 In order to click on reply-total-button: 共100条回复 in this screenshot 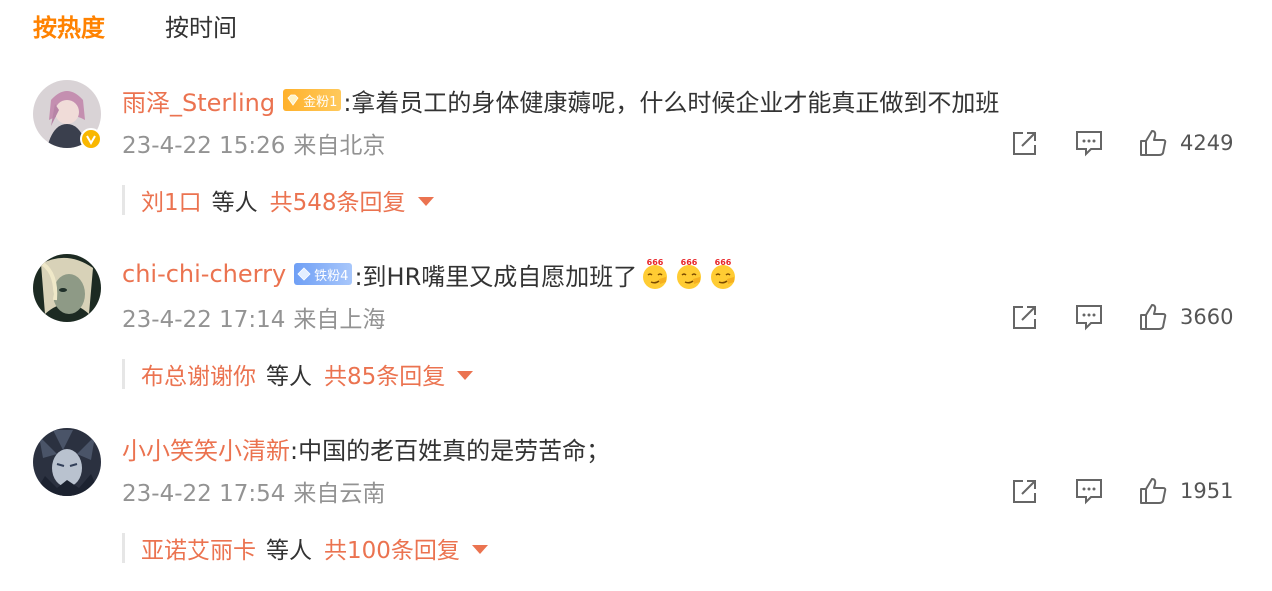, I will do `click(406, 548)`.